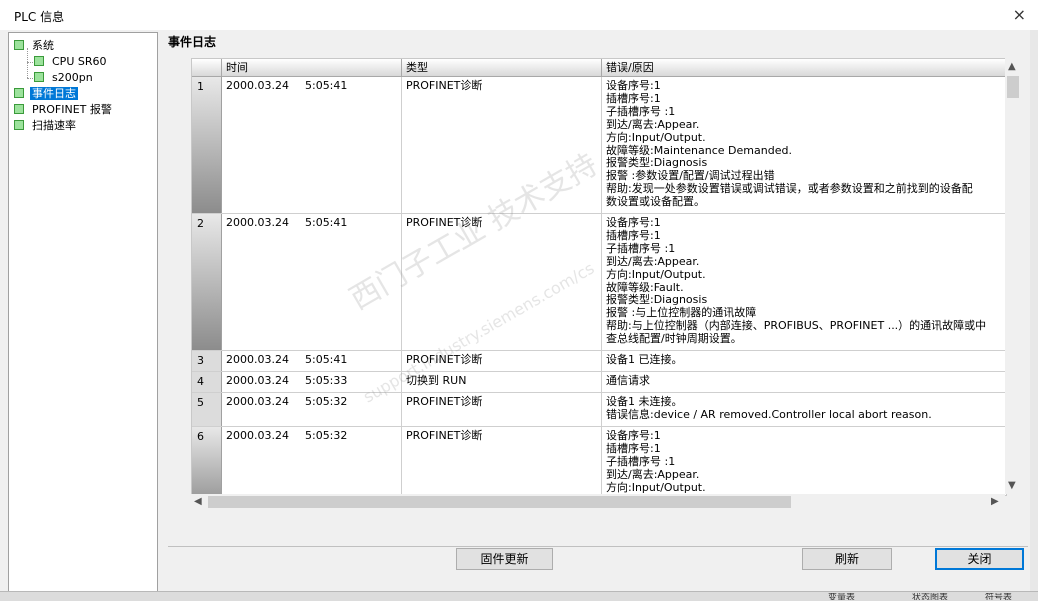 The width and height of the screenshot is (1038, 601). What do you see at coordinates (998, 596) in the screenshot?
I see `taskbar-tab-symbol-table: 符号表` at bounding box center [998, 596].